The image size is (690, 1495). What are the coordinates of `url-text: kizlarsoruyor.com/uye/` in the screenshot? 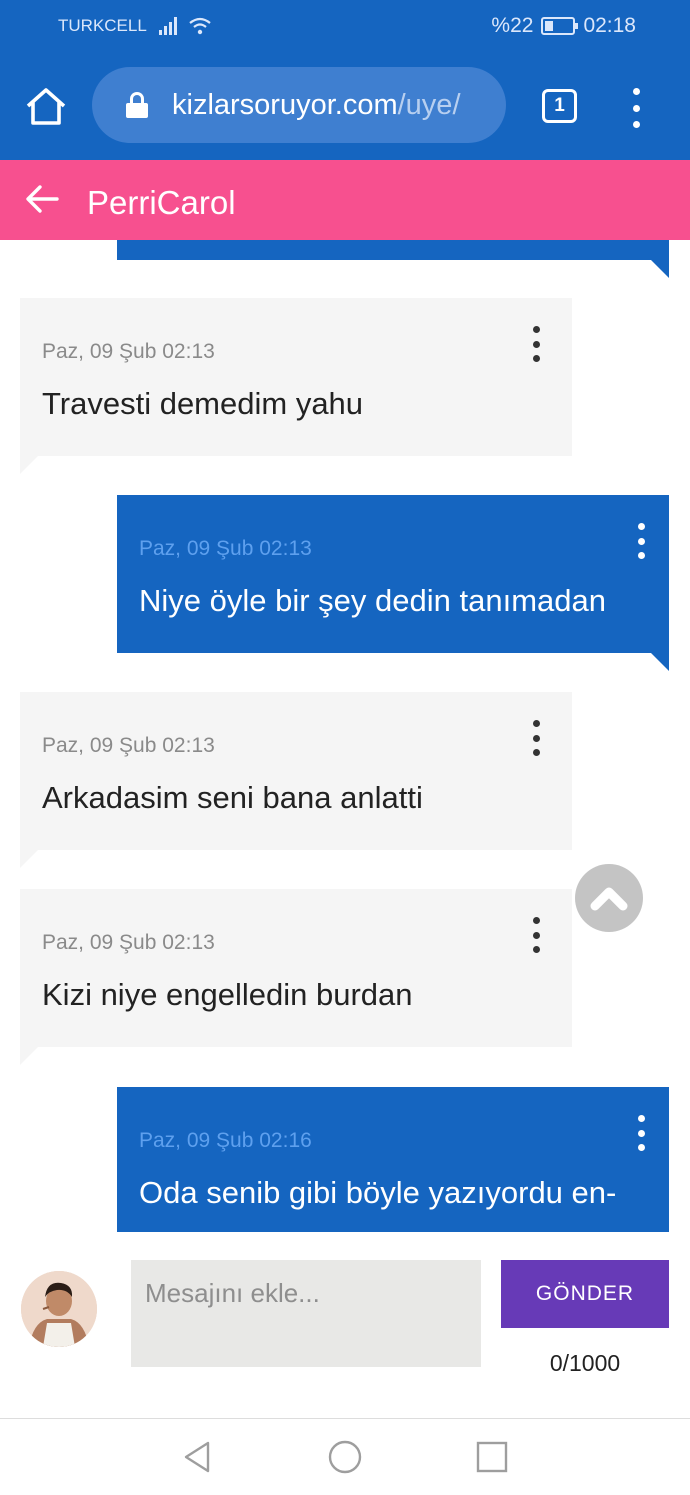 It's located at (316, 105).